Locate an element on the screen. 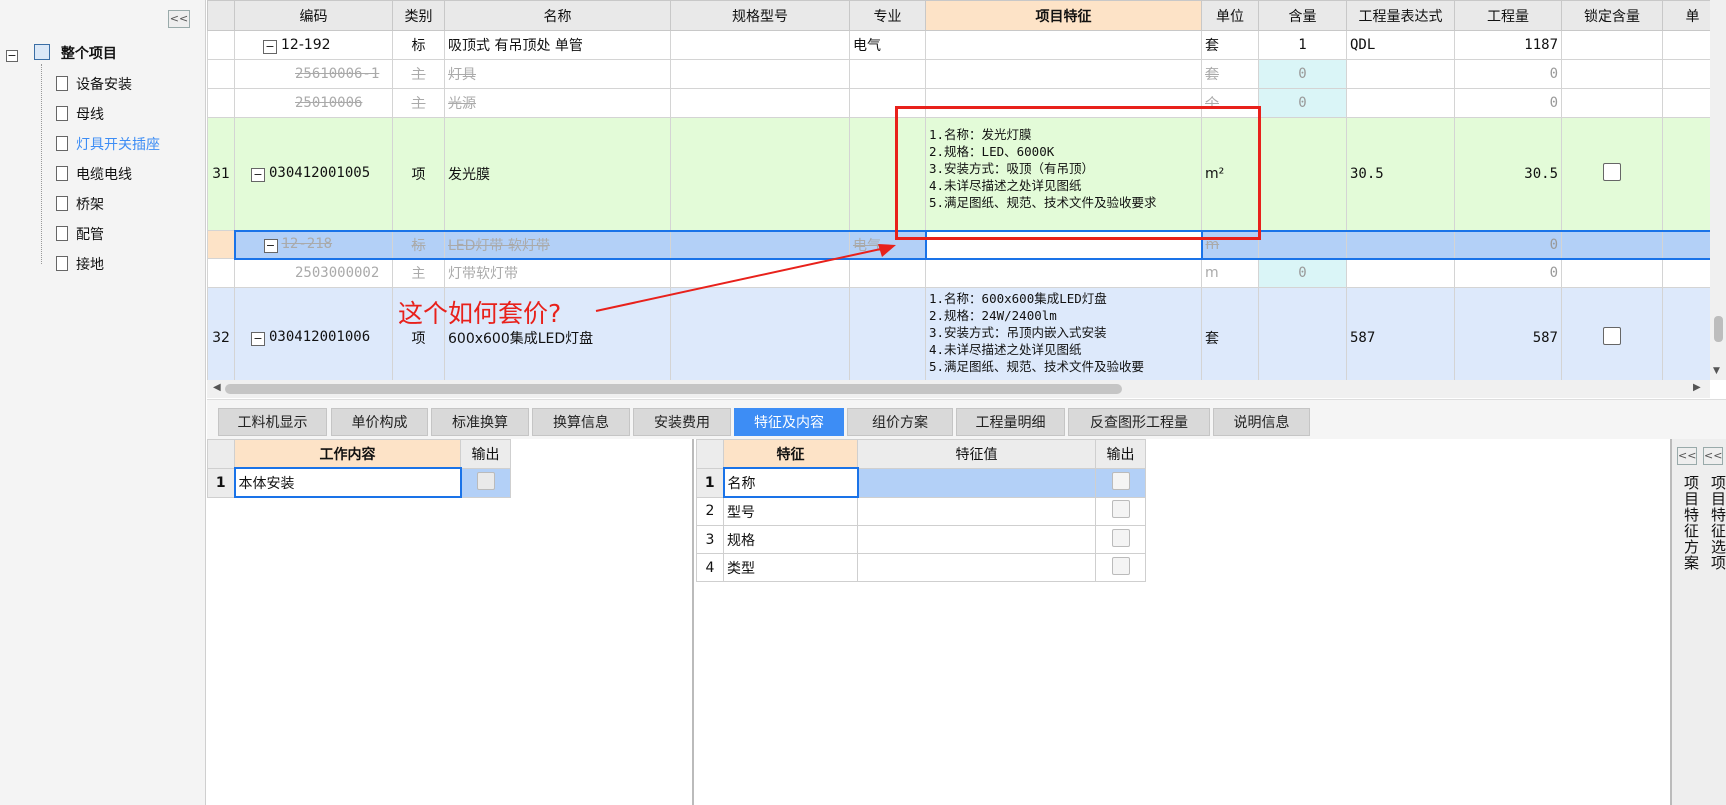 Image resolution: width=1726 pixels, height=805 pixels. name-cell: 光源 is located at coordinates (557, 103).